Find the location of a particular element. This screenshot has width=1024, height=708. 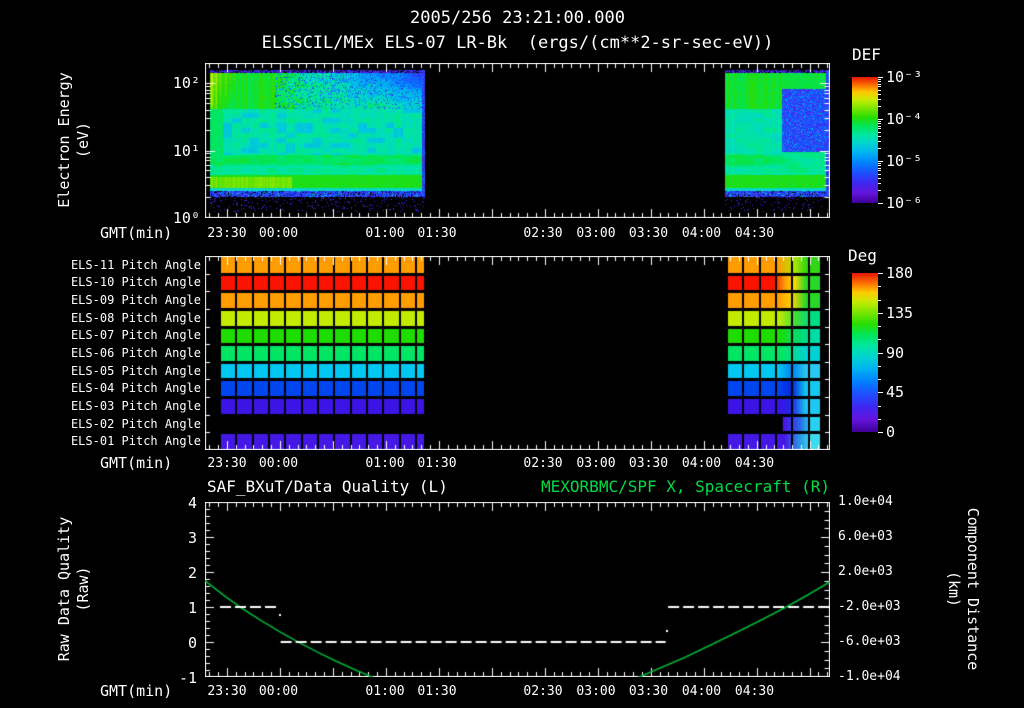

pitch-row-label: ELS-09 Pitch Angle is located at coordinates (135, 300).